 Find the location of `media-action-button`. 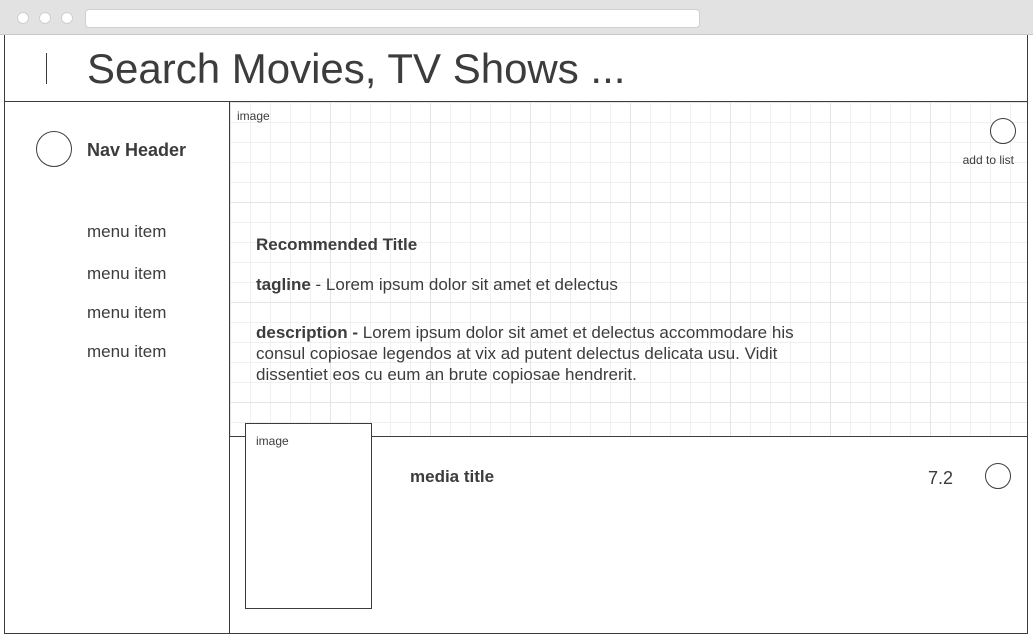

media-action-button is located at coordinates (998, 476).